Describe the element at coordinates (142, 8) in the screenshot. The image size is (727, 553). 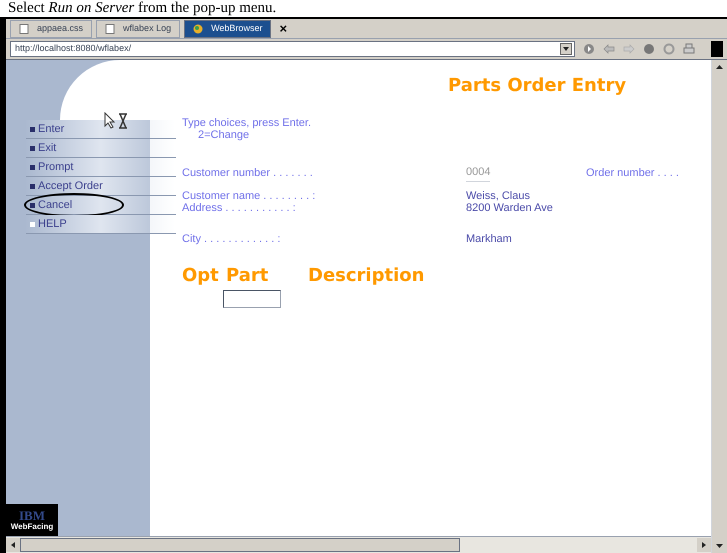
I see `document-caption: Select Run on Server from the pop-up menu.` at that location.